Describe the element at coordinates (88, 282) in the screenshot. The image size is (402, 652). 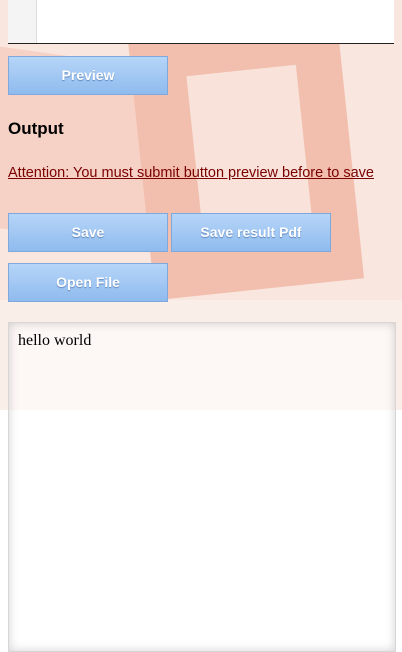
I see `open-file-button: Open File` at that location.